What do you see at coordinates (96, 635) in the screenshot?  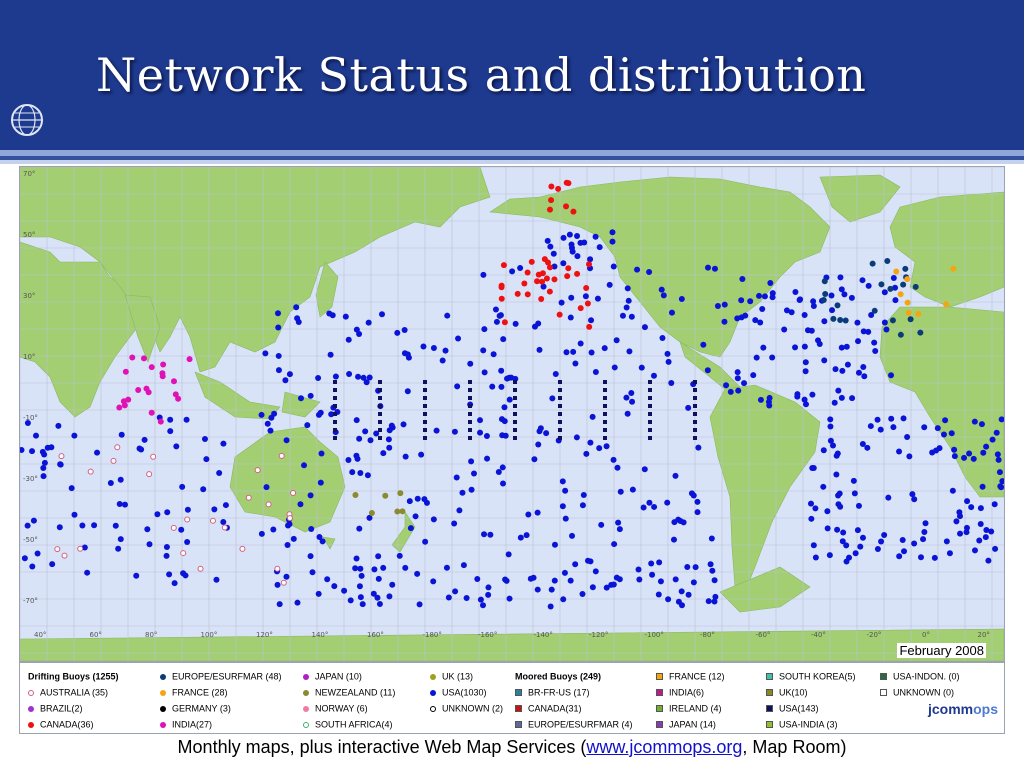 I see `longitude-label: 60°` at bounding box center [96, 635].